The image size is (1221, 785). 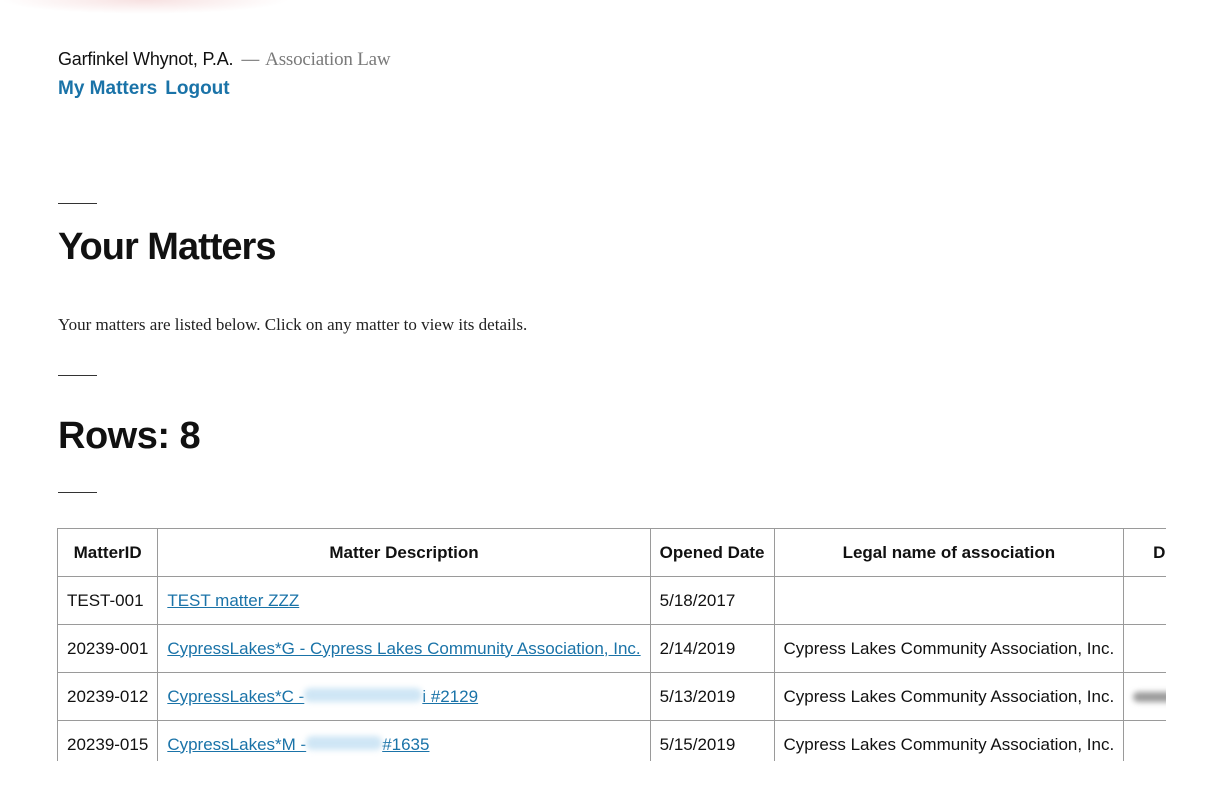 I want to click on matter-link: CypressLakes*C - i #2129, so click(x=322, y=696).